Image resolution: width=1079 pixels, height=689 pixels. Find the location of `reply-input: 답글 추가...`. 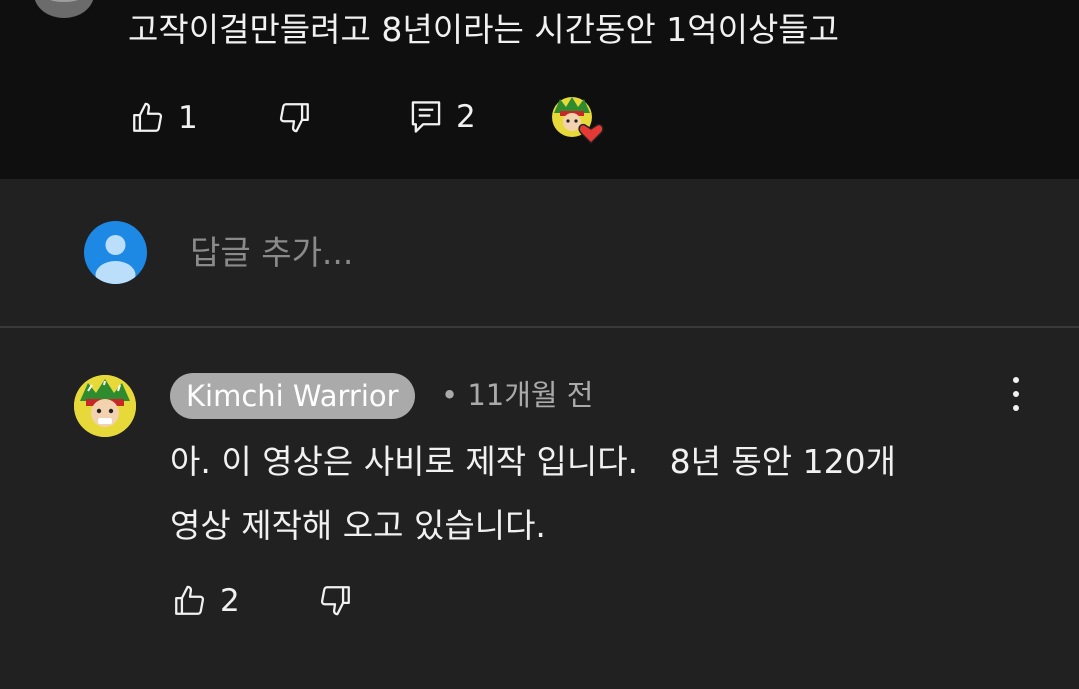

reply-input: 답글 추가... is located at coordinates (271, 253).